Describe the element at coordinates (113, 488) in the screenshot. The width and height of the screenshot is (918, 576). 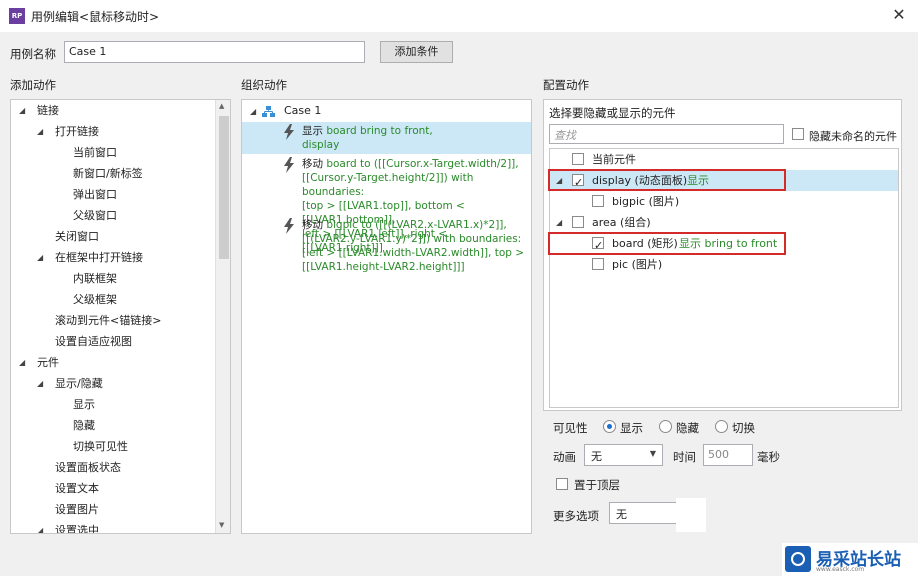
I see `action-tree-item: 设置文本` at that location.